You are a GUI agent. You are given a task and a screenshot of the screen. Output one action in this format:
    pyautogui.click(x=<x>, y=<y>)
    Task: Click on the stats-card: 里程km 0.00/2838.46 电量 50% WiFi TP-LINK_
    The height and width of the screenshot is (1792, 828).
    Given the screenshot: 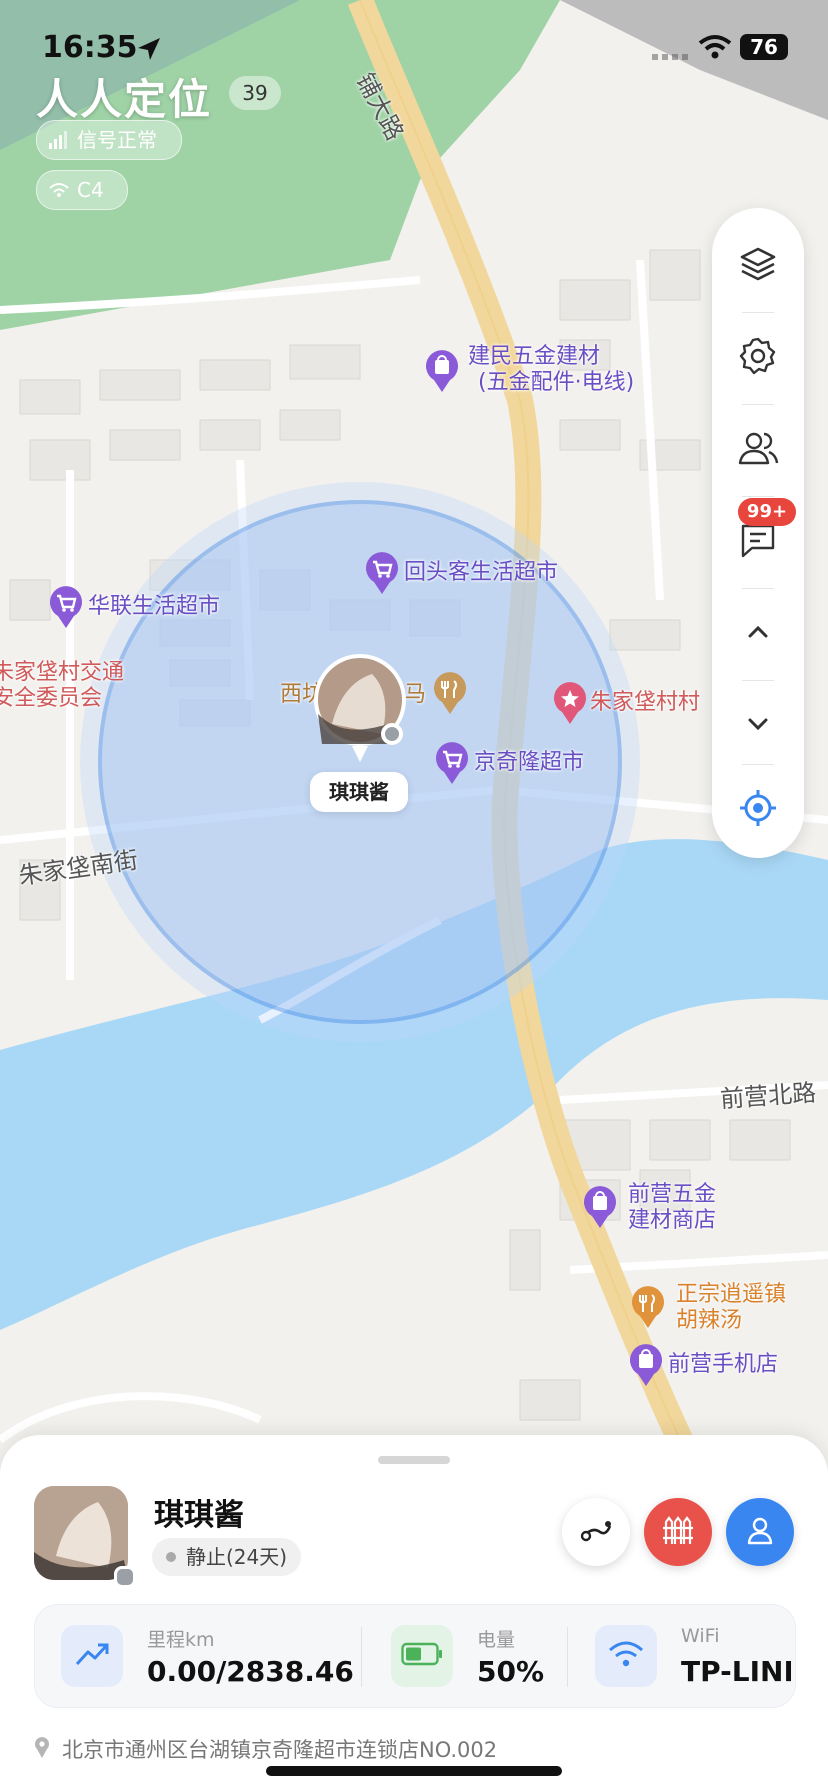 What is the action you would take?
    pyautogui.click(x=415, y=1656)
    